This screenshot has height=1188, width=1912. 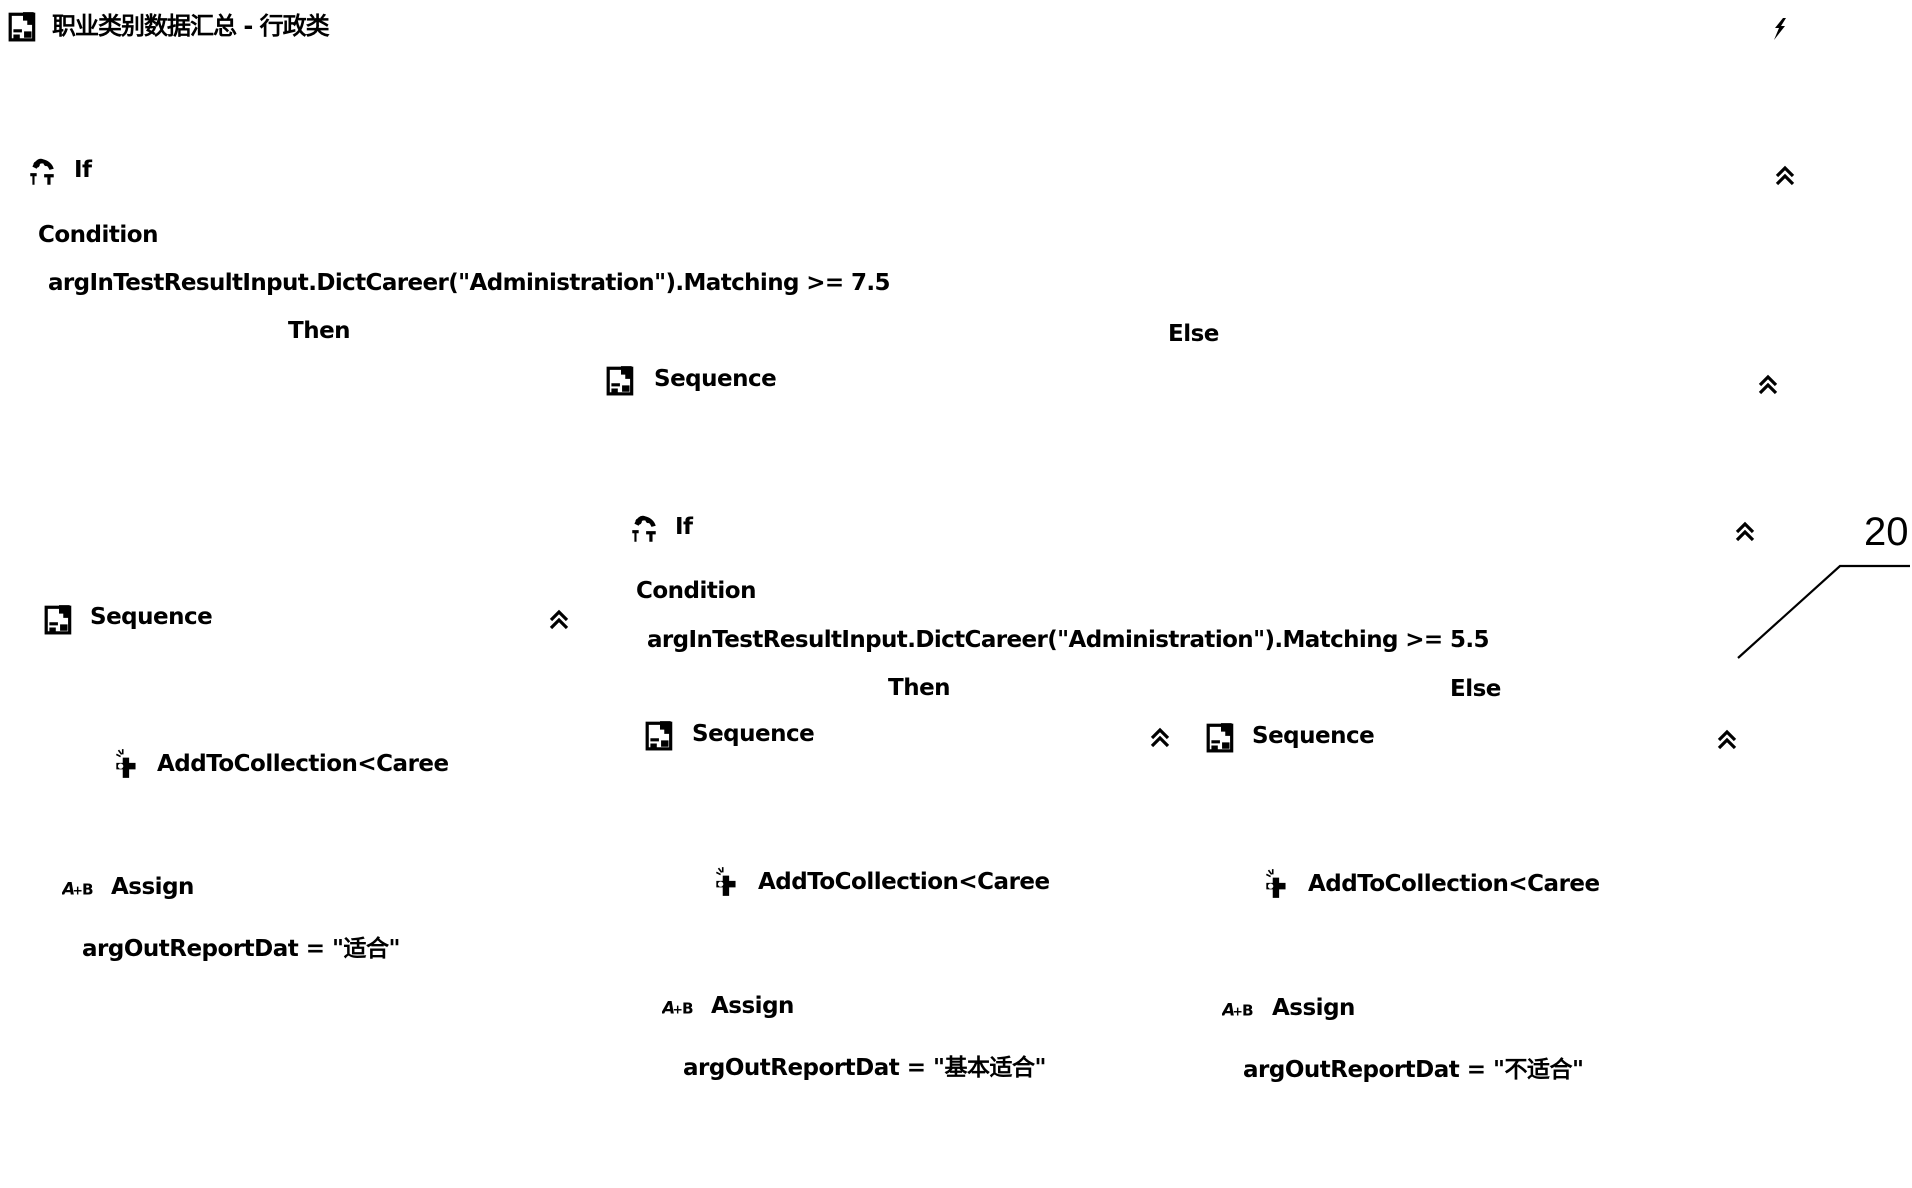 What do you see at coordinates (241, 949) in the screenshot?
I see `assign-expression: argOutReportDat = "适合"` at bounding box center [241, 949].